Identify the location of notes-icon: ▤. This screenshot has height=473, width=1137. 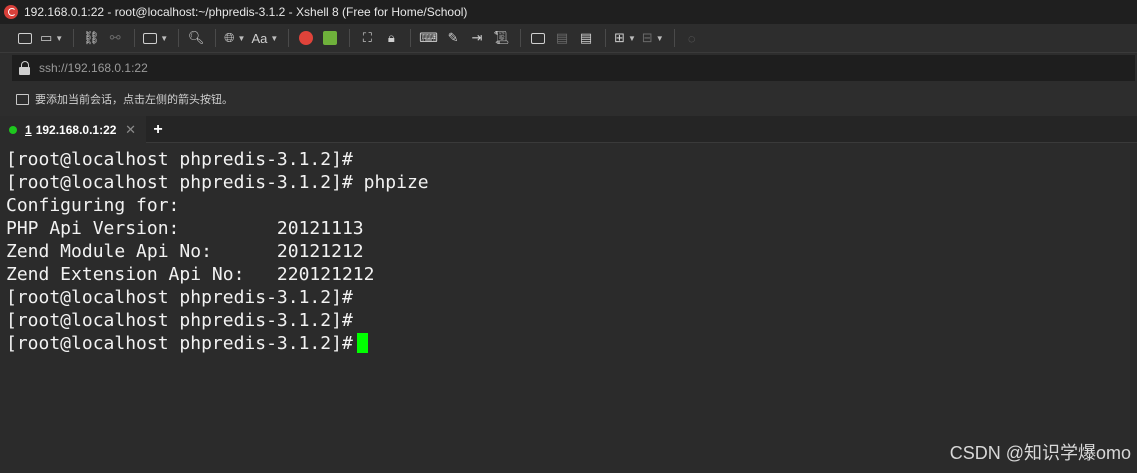
(586, 37).